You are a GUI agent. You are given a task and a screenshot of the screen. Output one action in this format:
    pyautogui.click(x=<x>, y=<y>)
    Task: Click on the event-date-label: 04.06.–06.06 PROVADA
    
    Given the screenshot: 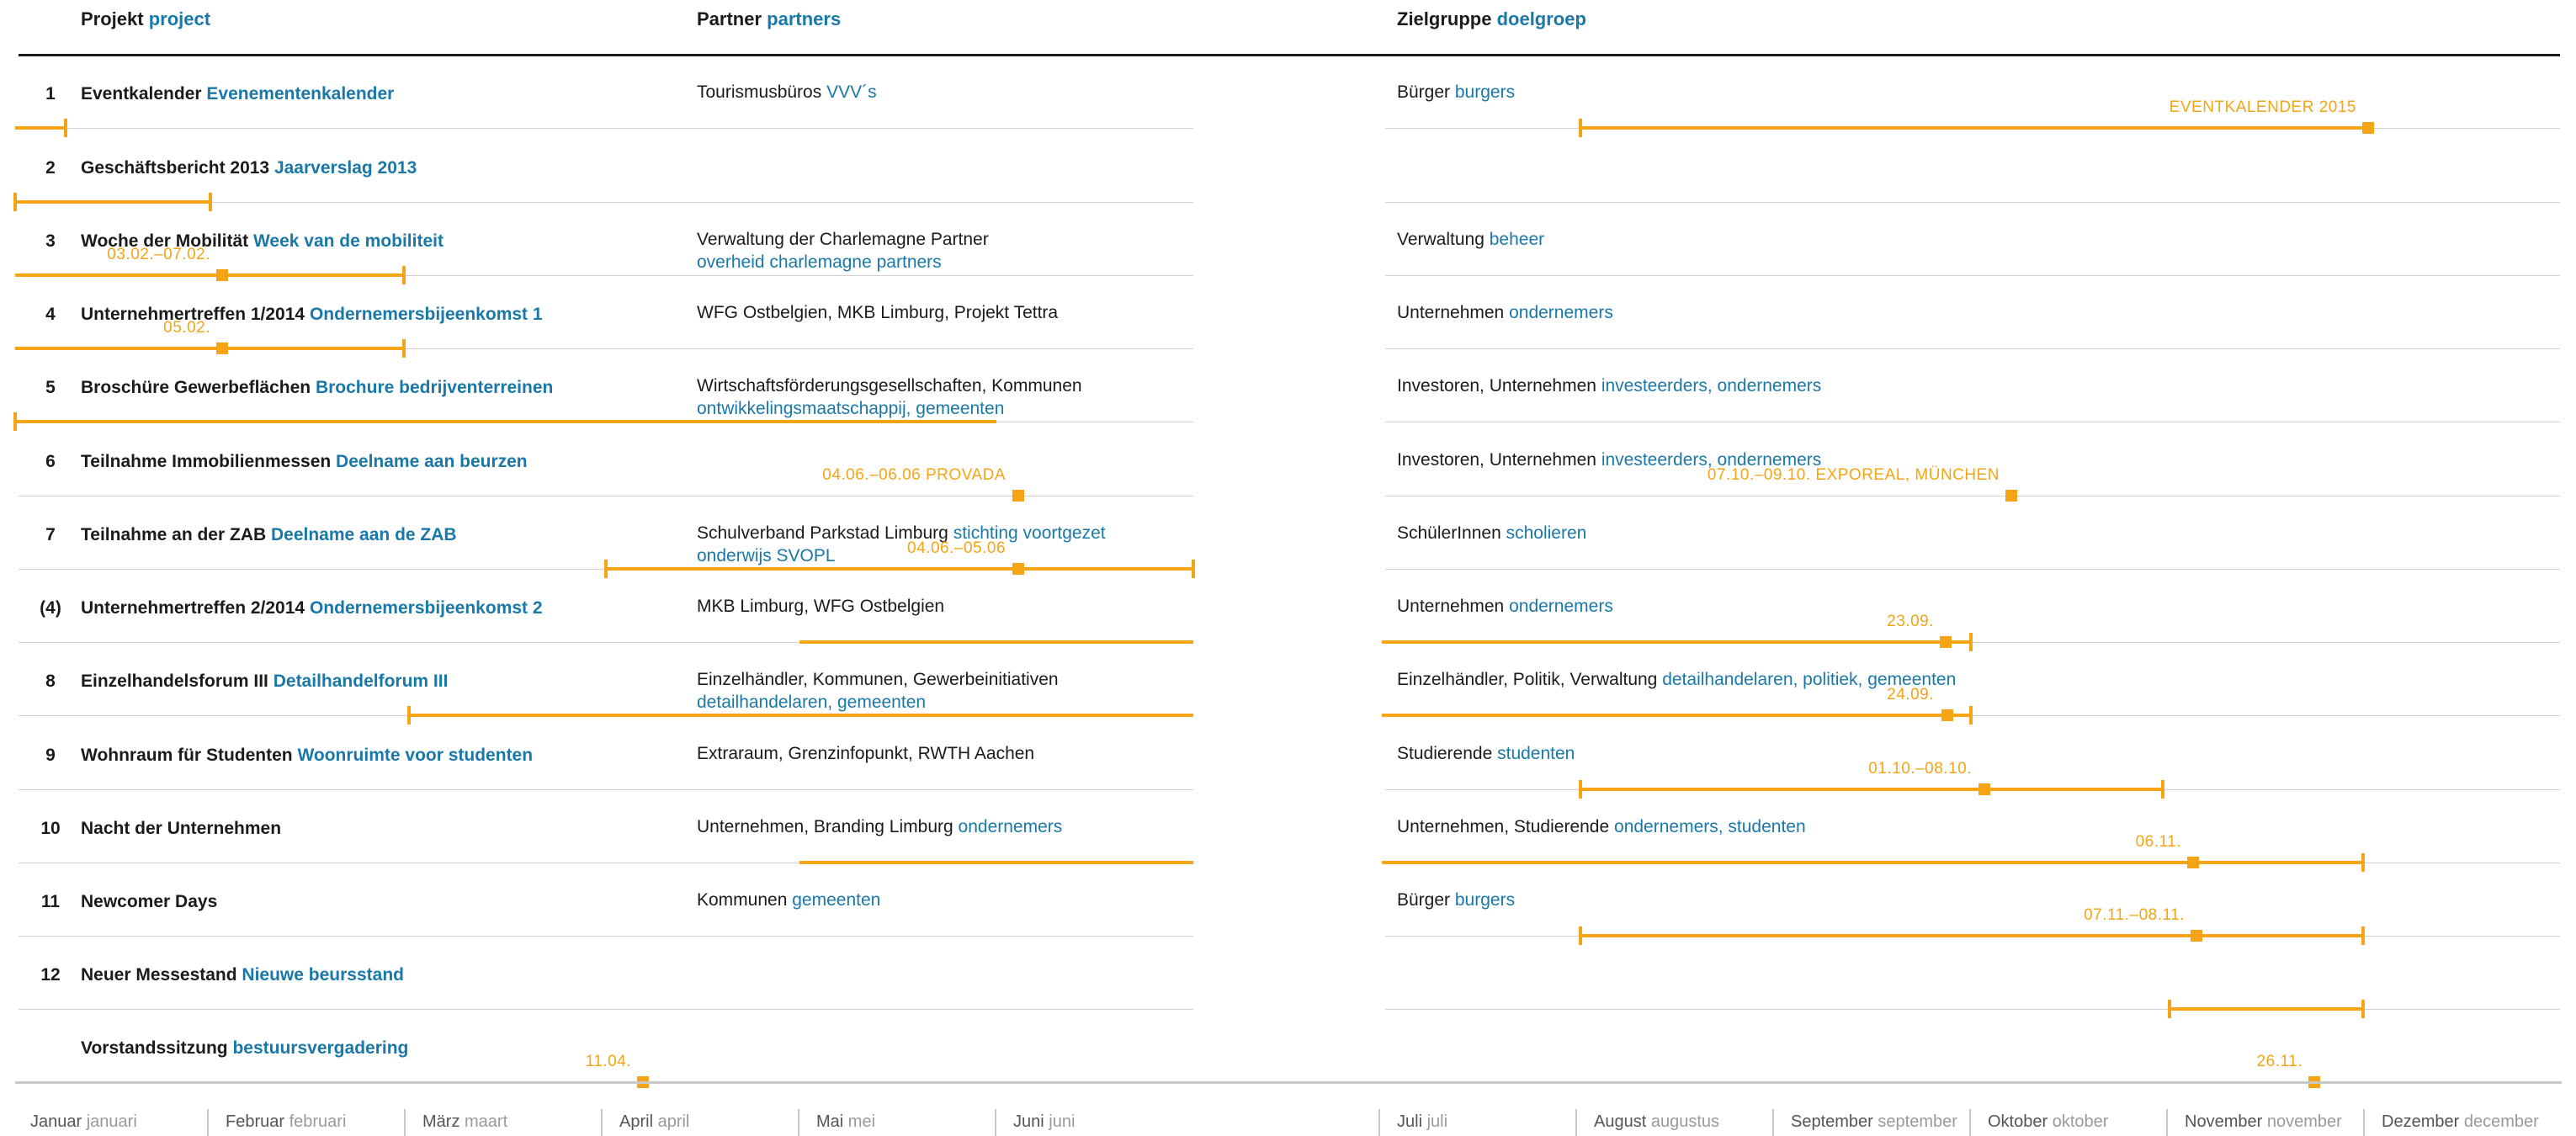 What is the action you would take?
    pyautogui.click(x=914, y=475)
    